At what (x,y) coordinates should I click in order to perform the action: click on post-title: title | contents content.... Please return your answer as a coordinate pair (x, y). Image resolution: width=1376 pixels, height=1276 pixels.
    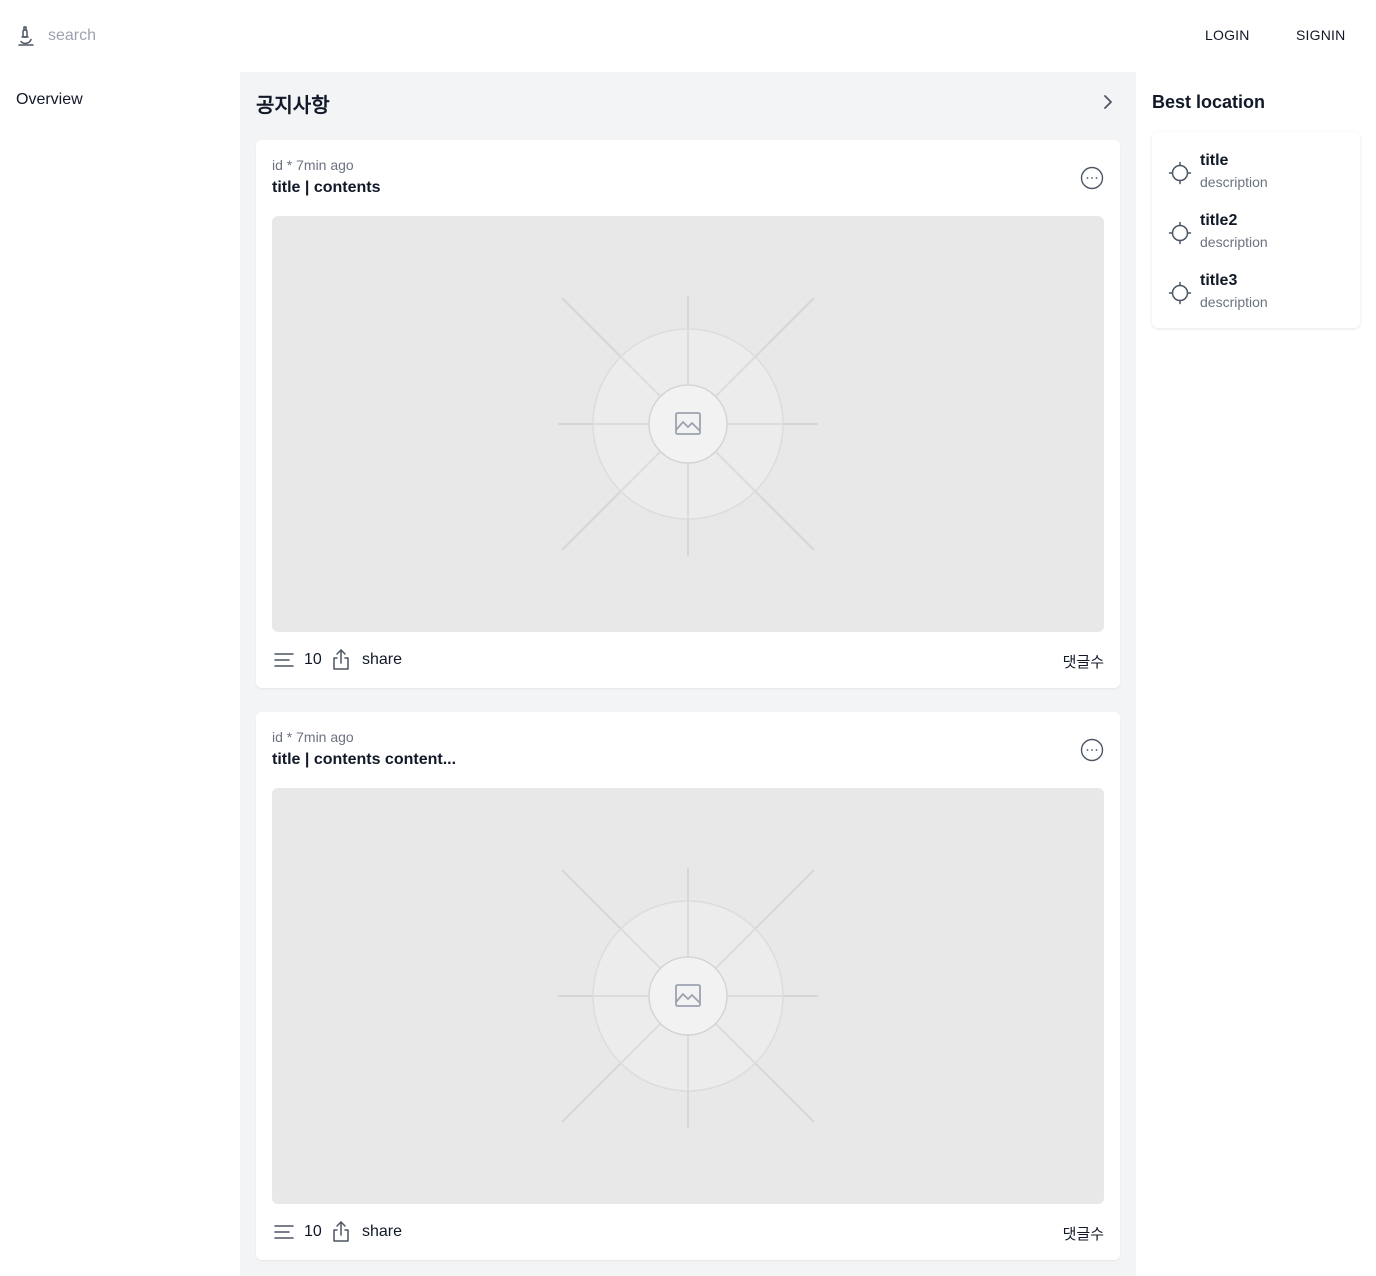
    Looking at the image, I should click on (364, 760).